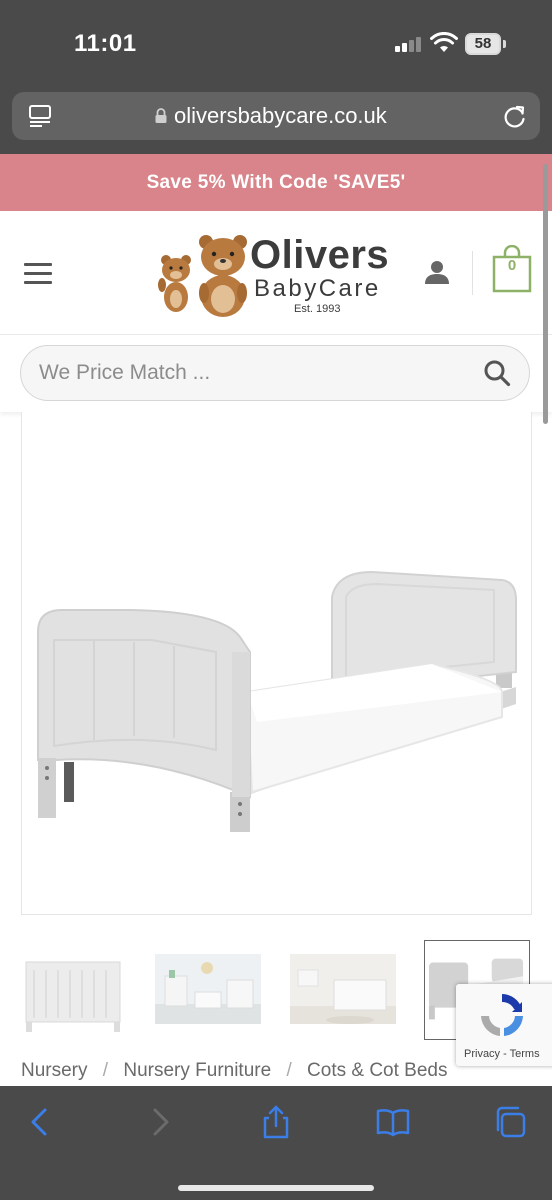  I want to click on browser-toolbar, so click(276, 1143).